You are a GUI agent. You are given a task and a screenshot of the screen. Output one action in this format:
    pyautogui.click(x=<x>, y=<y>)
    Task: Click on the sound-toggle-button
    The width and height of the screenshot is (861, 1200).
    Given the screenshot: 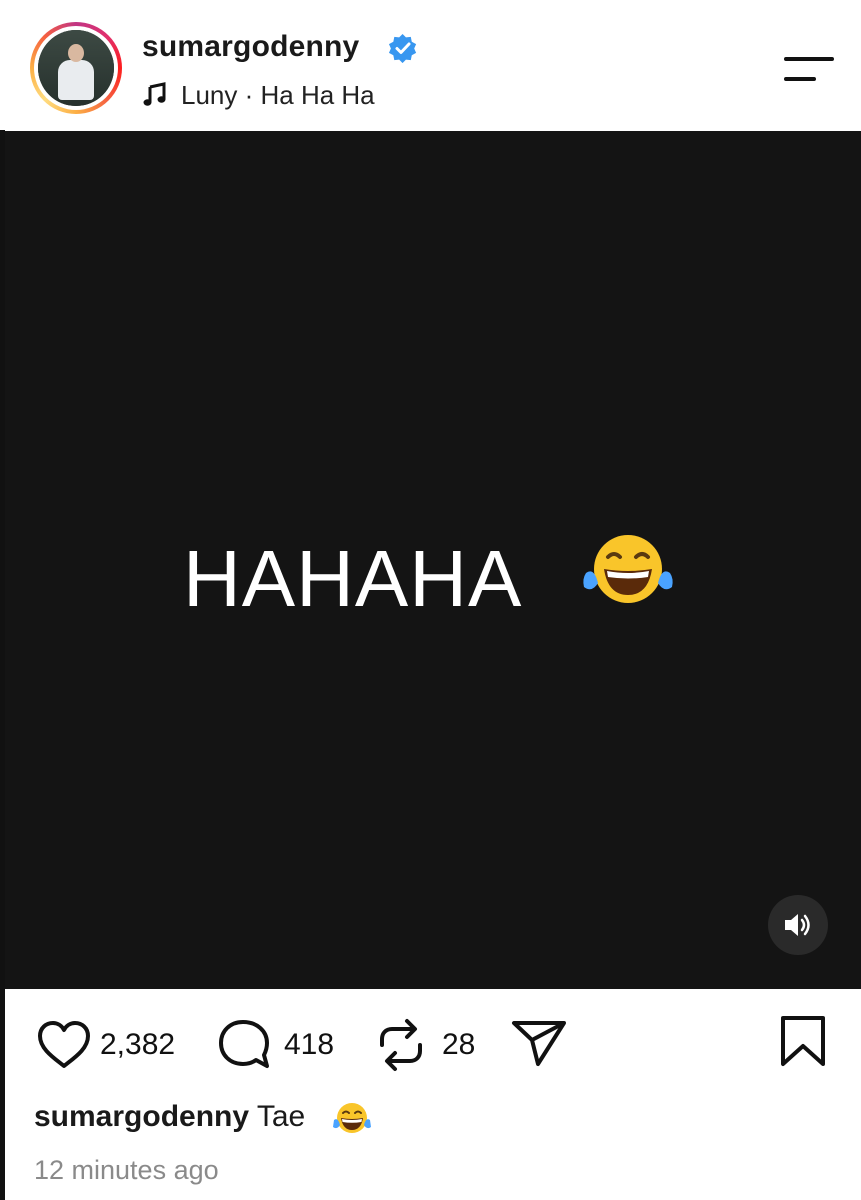 What is the action you would take?
    pyautogui.click(x=798, y=925)
    